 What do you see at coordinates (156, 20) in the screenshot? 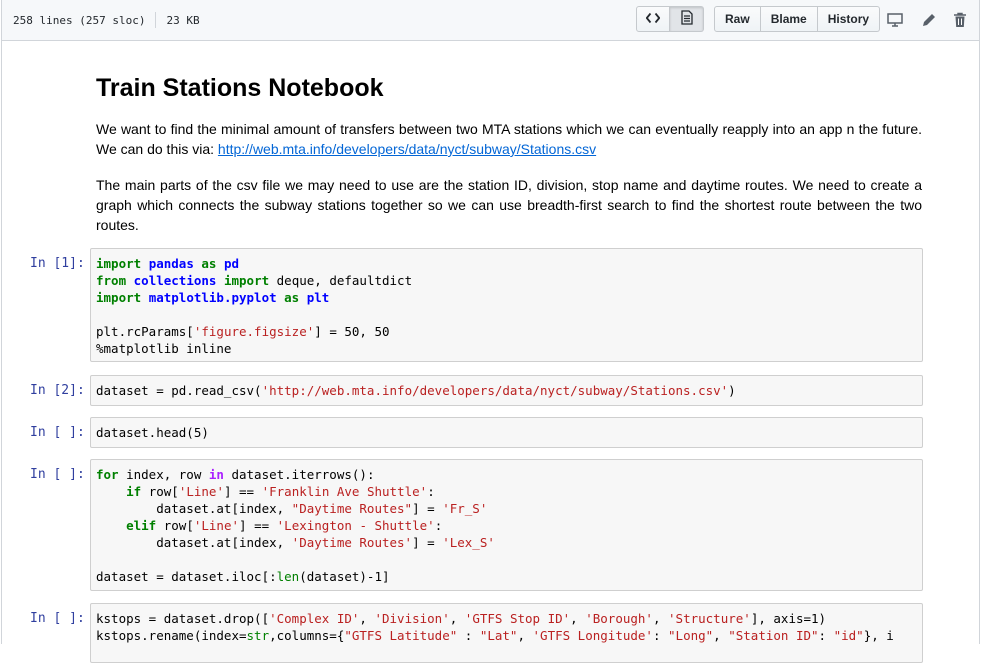
I see `divider` at bounding box center [156, 20].